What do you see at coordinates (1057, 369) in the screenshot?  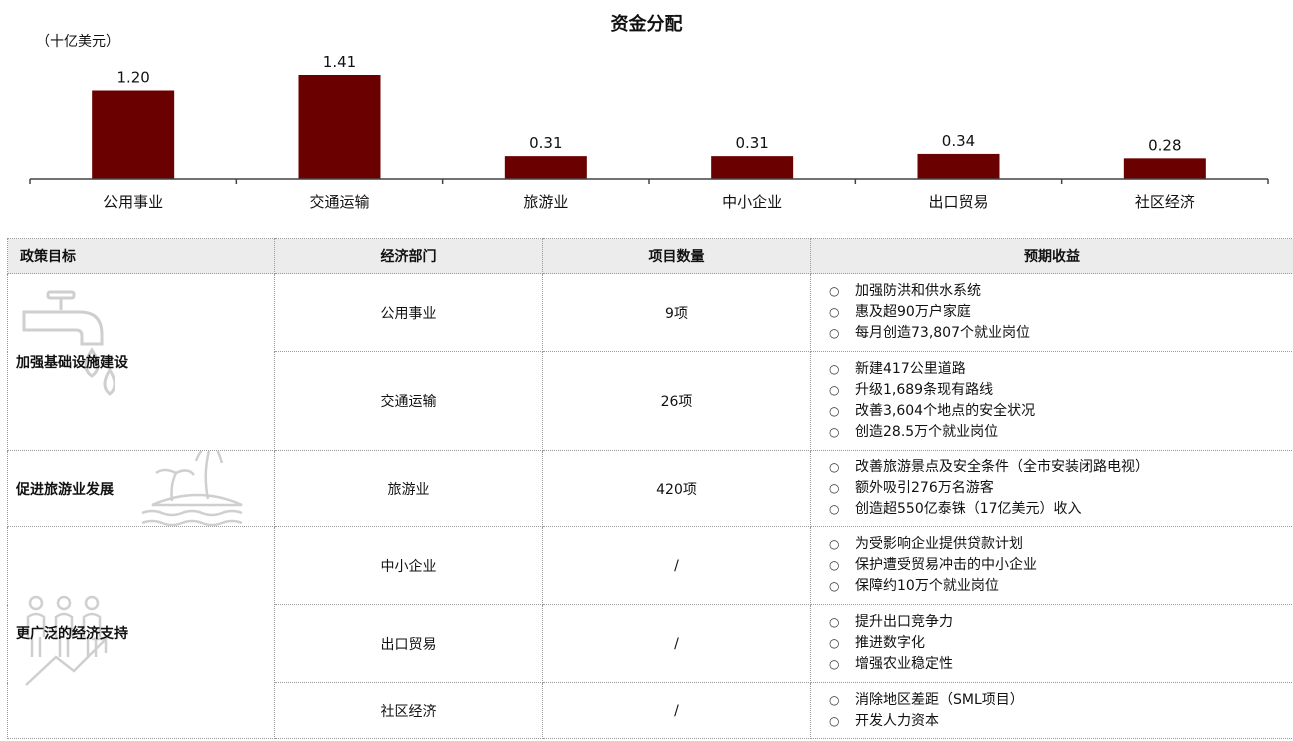 I see `benefit-item: 新建417公里道路` at bounding box center [1057, 369].